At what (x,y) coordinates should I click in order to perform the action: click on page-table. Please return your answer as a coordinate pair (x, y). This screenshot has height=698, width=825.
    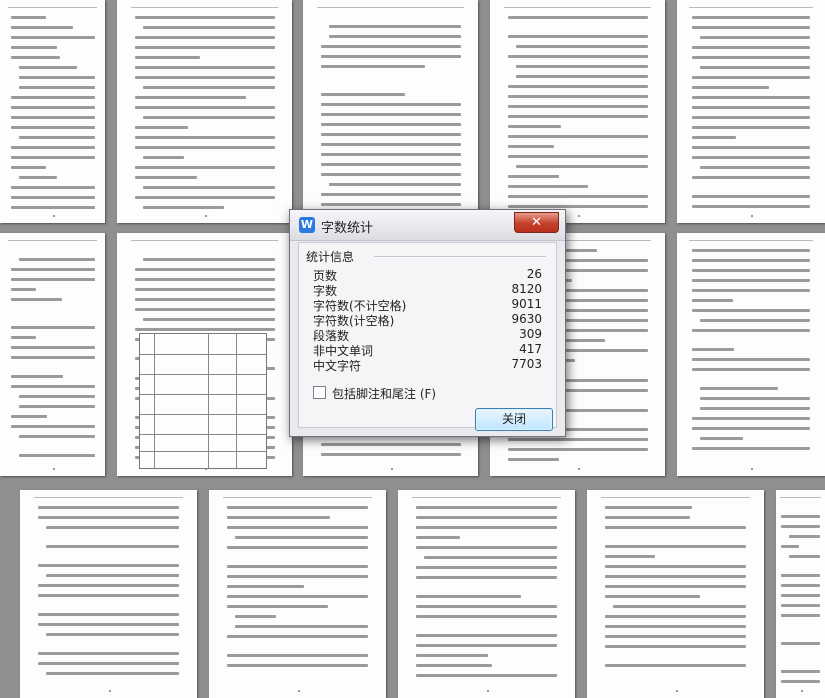
    Looking at the image, I should click on (203, 401).